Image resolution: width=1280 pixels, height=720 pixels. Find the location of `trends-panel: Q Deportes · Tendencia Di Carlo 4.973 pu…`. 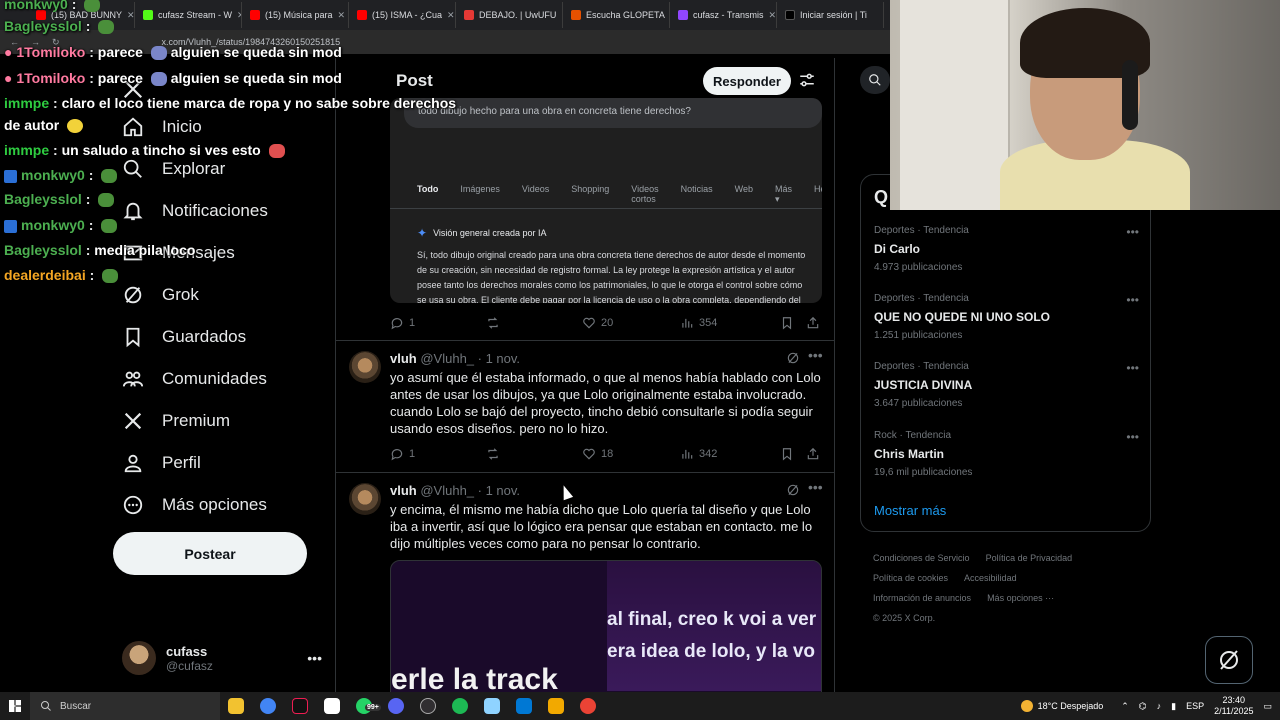

trends-panel: Q Deportes · Tendencia Di Carlo 4.973 pu… is located at coordinates (1005, 353).